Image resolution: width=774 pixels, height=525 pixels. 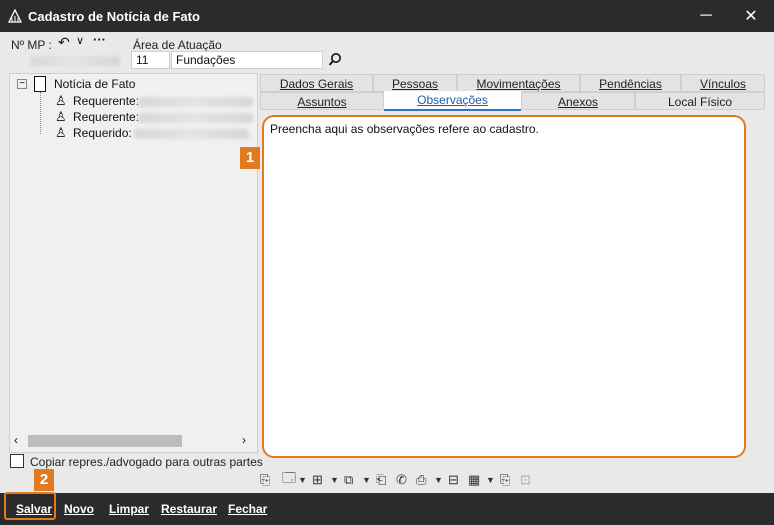 I want to click on tree-line, so click(x=41, y=113).